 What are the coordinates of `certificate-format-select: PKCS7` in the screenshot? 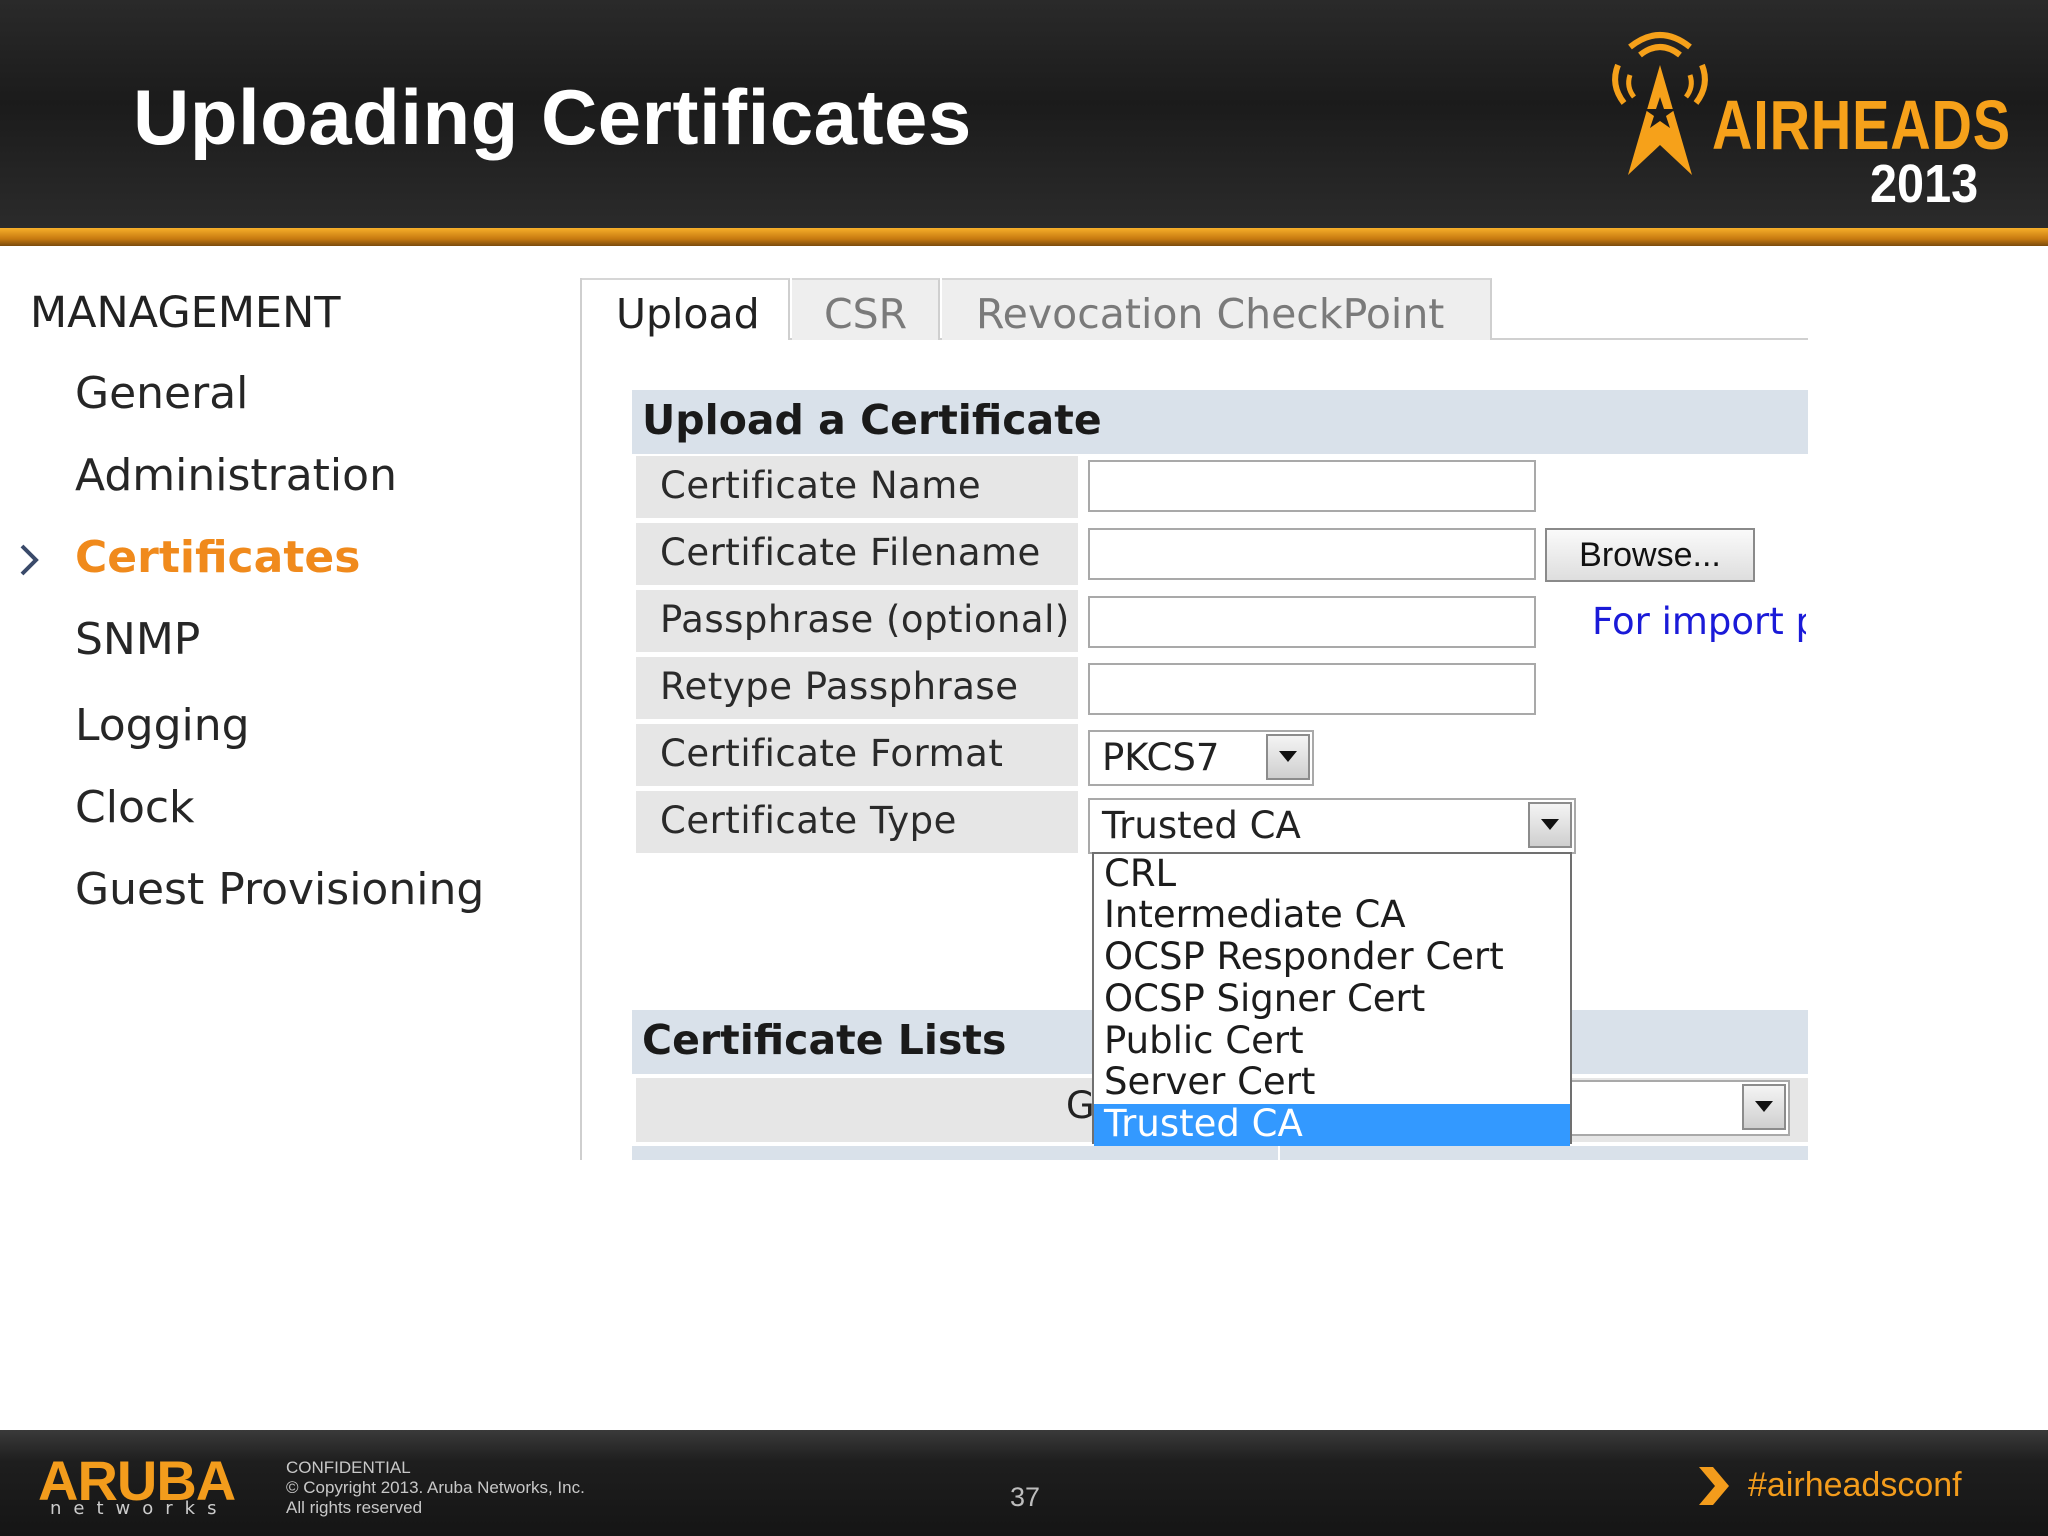 It's located at (1201, 758).